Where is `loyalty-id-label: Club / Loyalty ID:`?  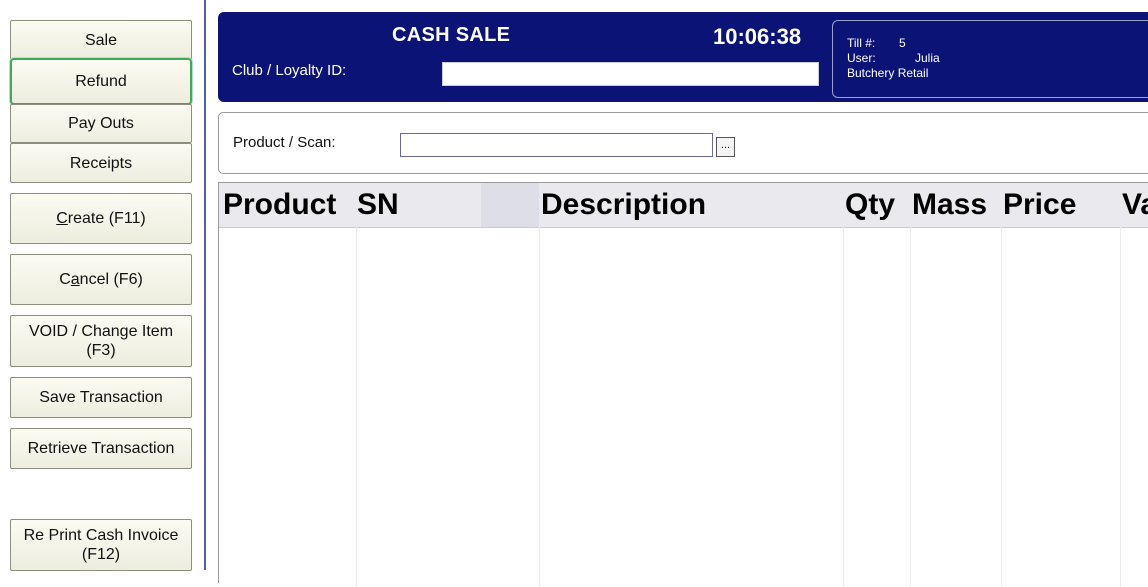 loyalty-id-label: Club / Loyalty ID: is located at coordinates (289, 70).